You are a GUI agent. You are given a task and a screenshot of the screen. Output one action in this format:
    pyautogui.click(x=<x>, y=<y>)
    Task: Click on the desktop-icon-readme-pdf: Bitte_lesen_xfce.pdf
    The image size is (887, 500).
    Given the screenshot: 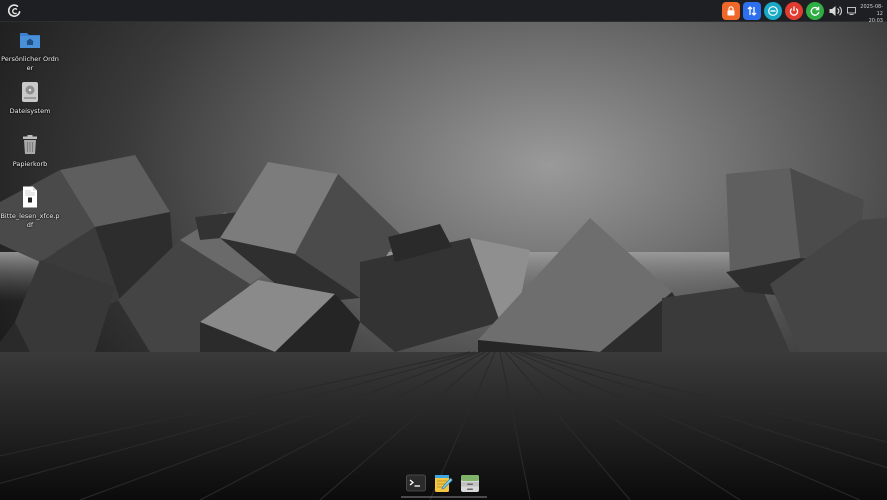 What is the action you would take?
    pyautogui.click(x=30, y=207)
    